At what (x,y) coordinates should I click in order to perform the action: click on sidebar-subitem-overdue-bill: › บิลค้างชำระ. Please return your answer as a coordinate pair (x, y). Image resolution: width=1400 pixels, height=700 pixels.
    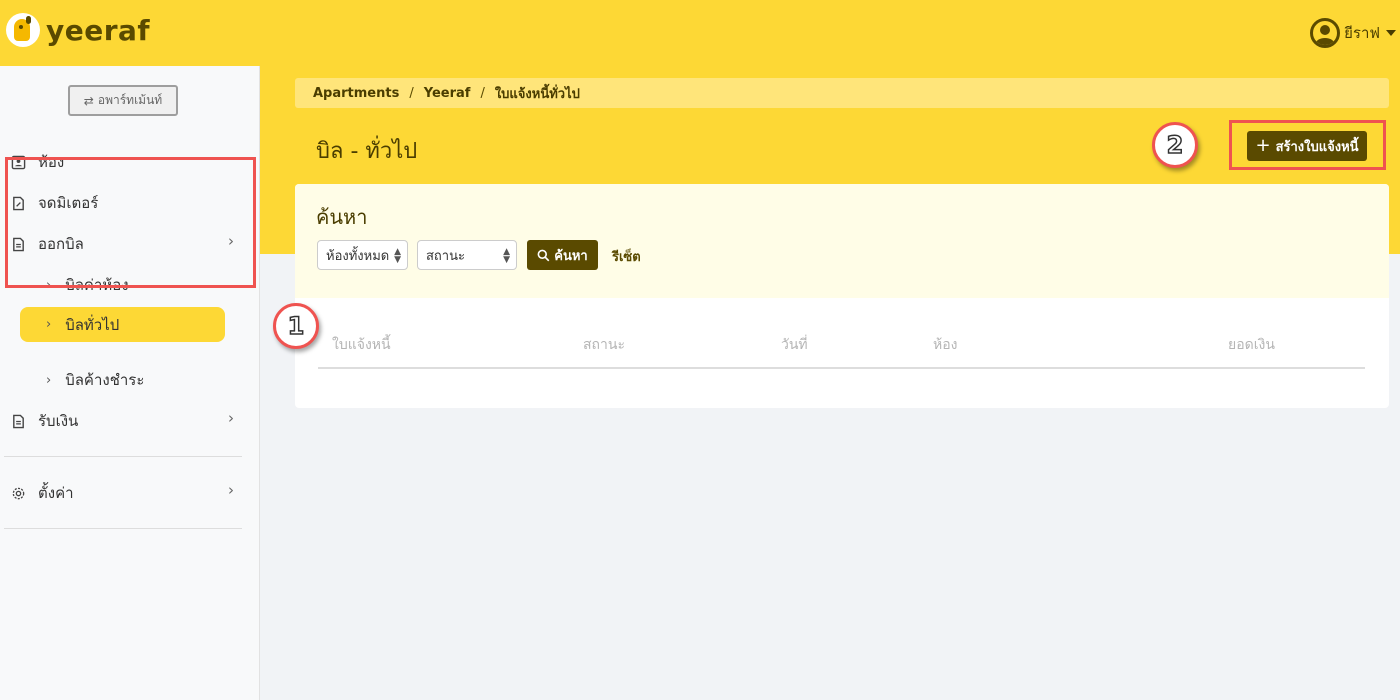
    Looking at the image, I should click on (95, 380).